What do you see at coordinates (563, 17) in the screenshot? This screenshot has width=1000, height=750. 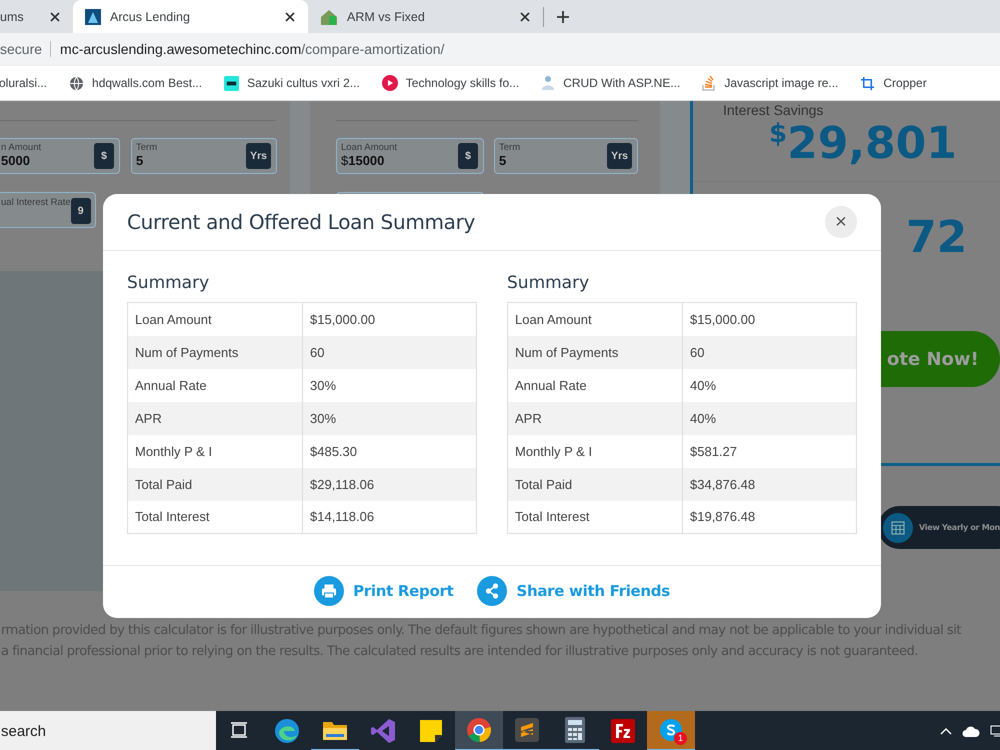 I see `plus-icon` at bounding box center [563, 17].